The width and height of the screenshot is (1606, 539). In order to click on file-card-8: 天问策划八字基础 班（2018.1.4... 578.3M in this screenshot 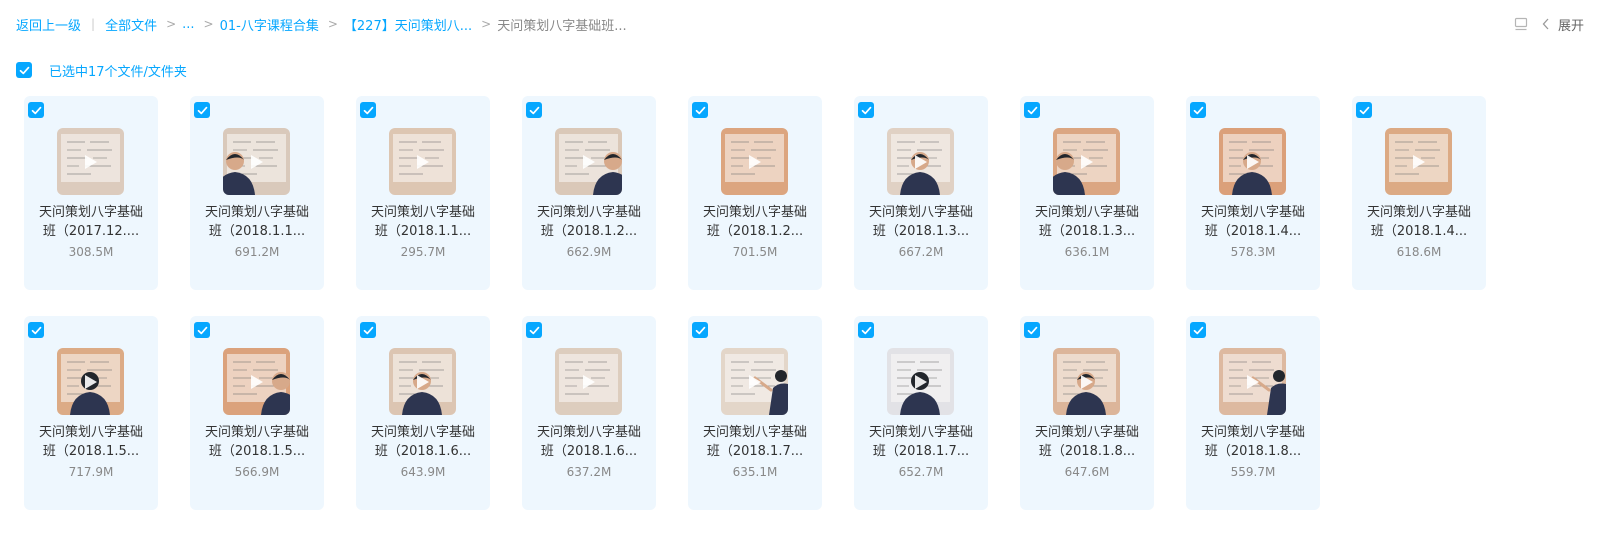, I will do `click(1253, 193)`.